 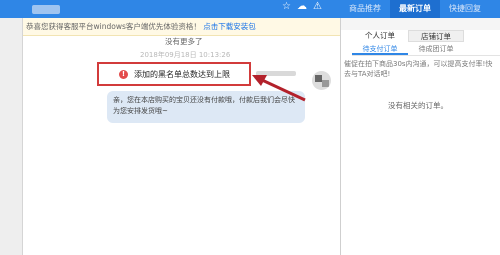 I want to click on order-type-switch: 个人订单 店铺订单, so click(x=408, y=36).